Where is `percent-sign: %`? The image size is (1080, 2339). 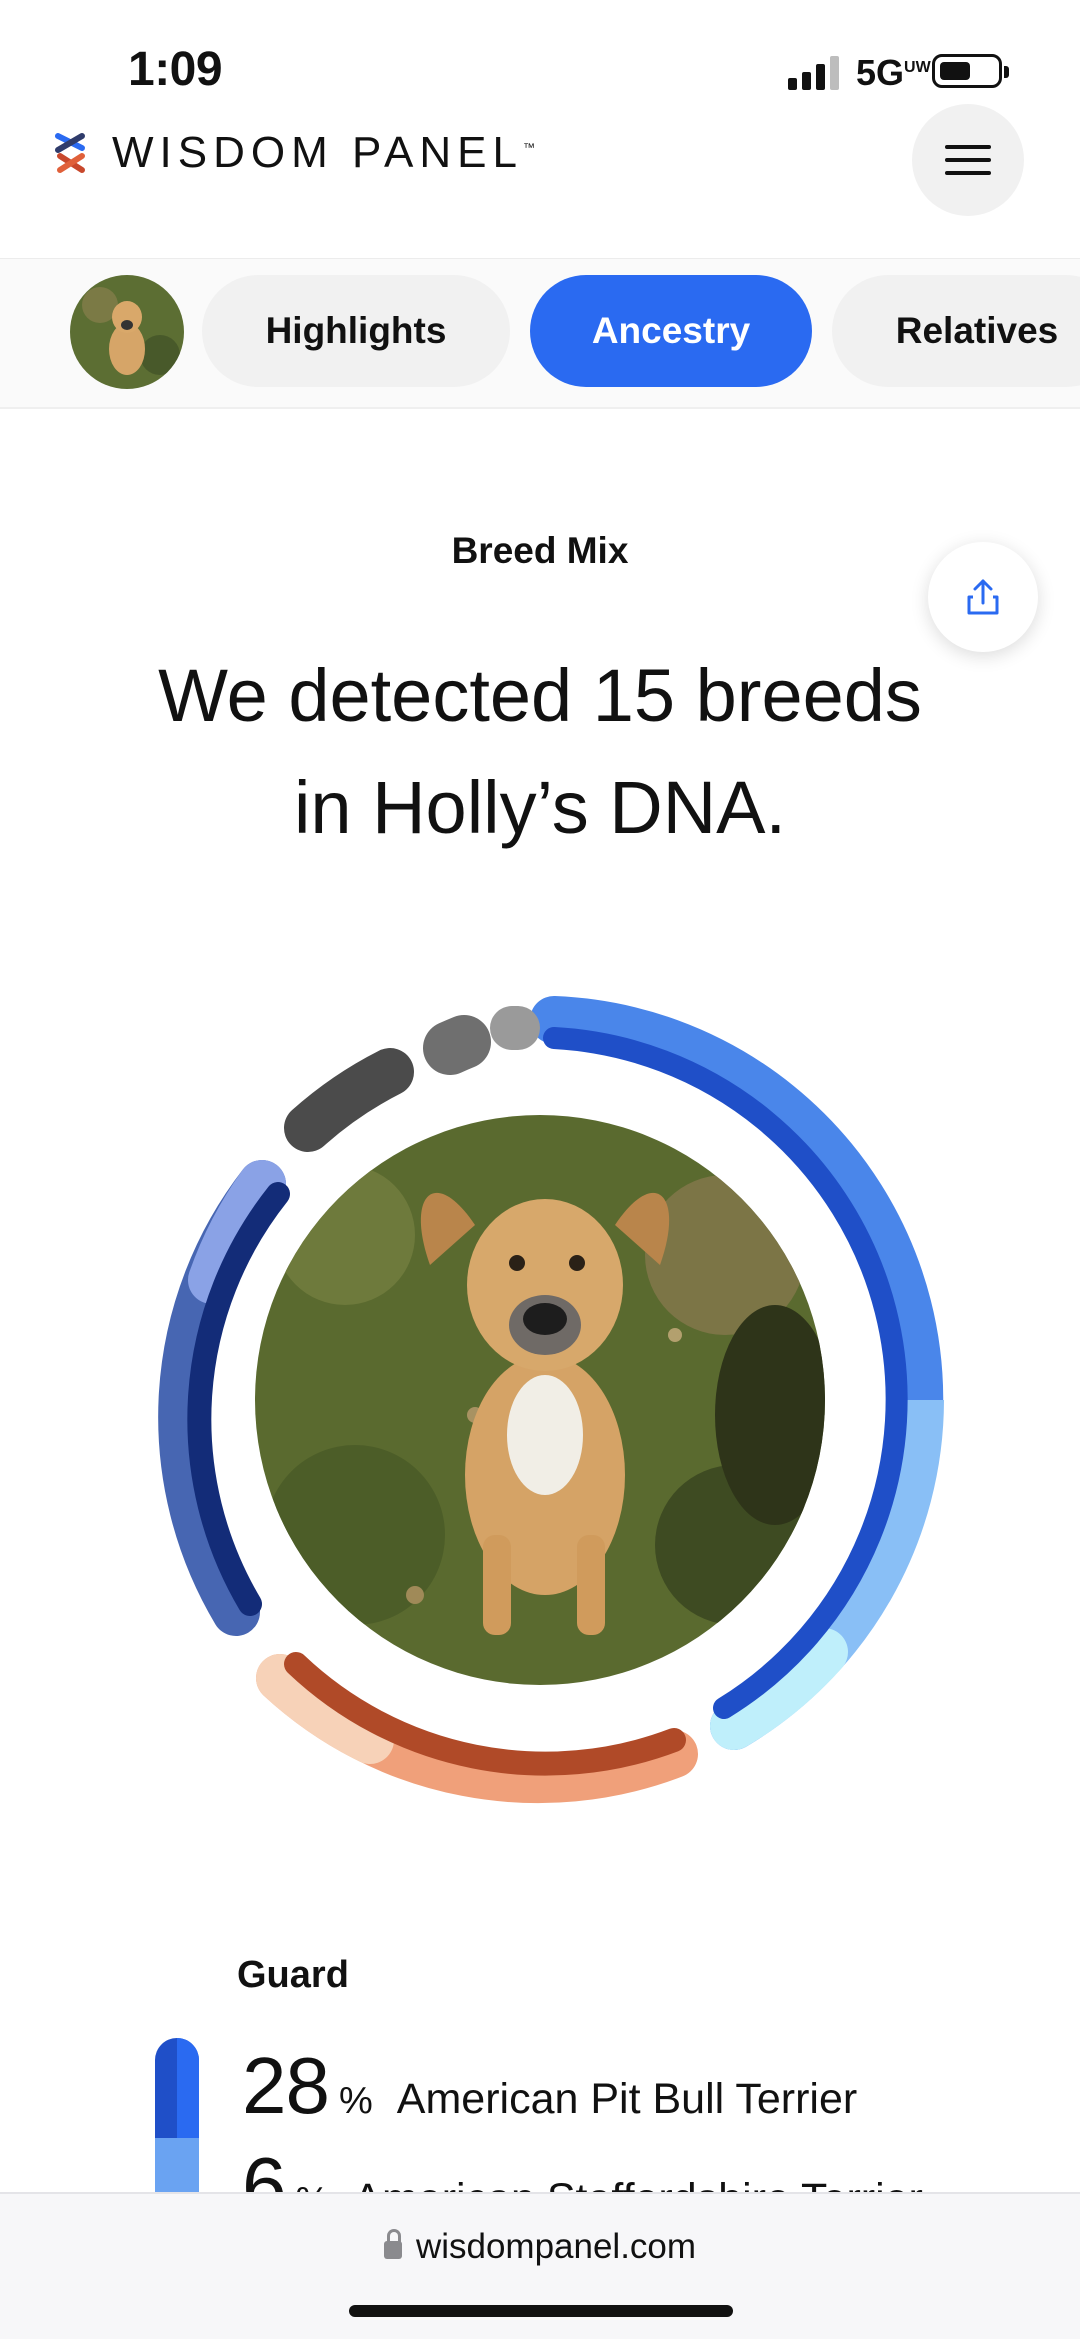 percent-sign: % is located at coordinates (356, 2101).